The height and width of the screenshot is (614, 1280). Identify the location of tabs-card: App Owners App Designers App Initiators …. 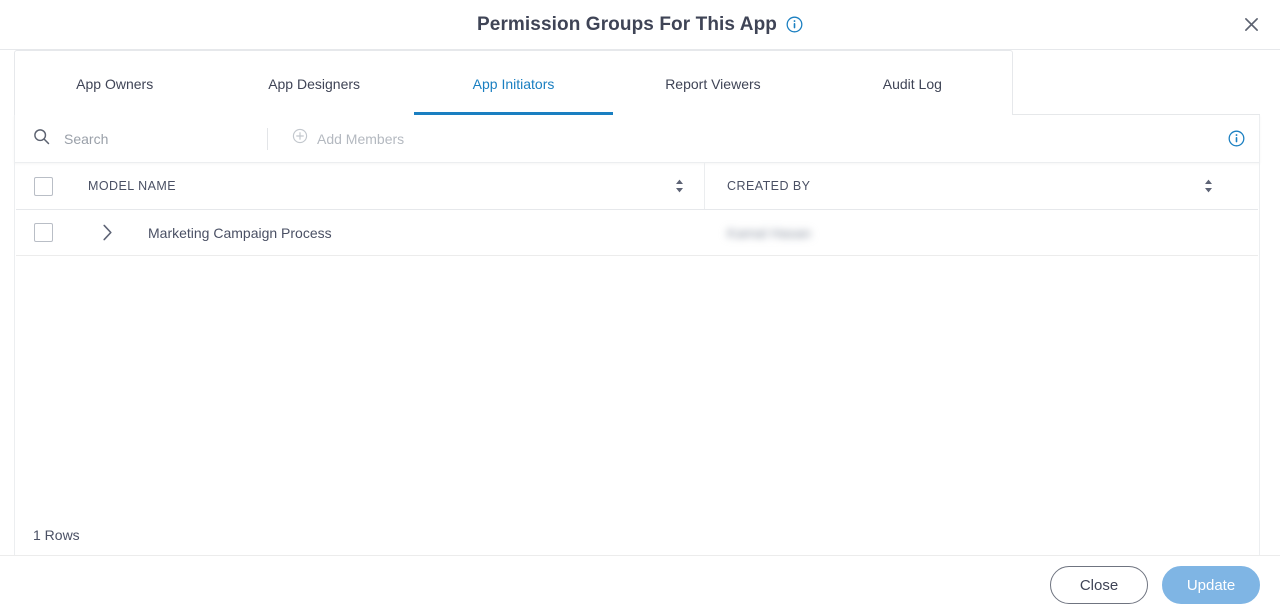
(513, 82).